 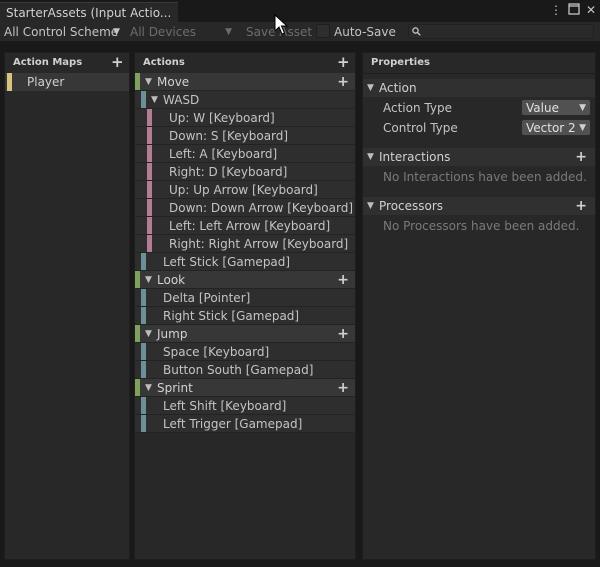 What do you see at coordinates (227, 262) in the screenshot?
I see `row-label: Left Stick [Gamepad]` at bounding box center [227, 262].